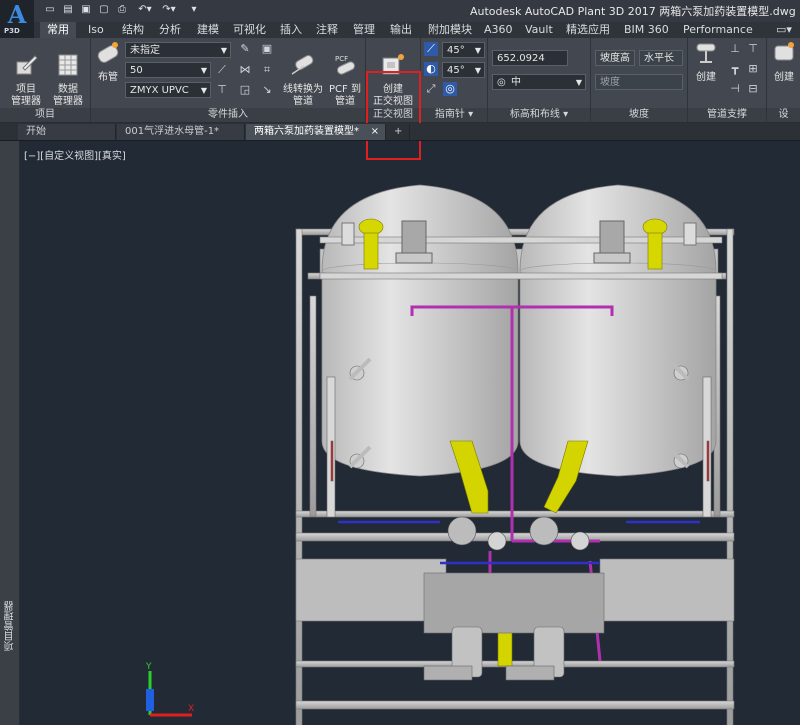 This screenshot has width=800, height=725. I want to click on tab-manage: 管理, so click(364, 30).